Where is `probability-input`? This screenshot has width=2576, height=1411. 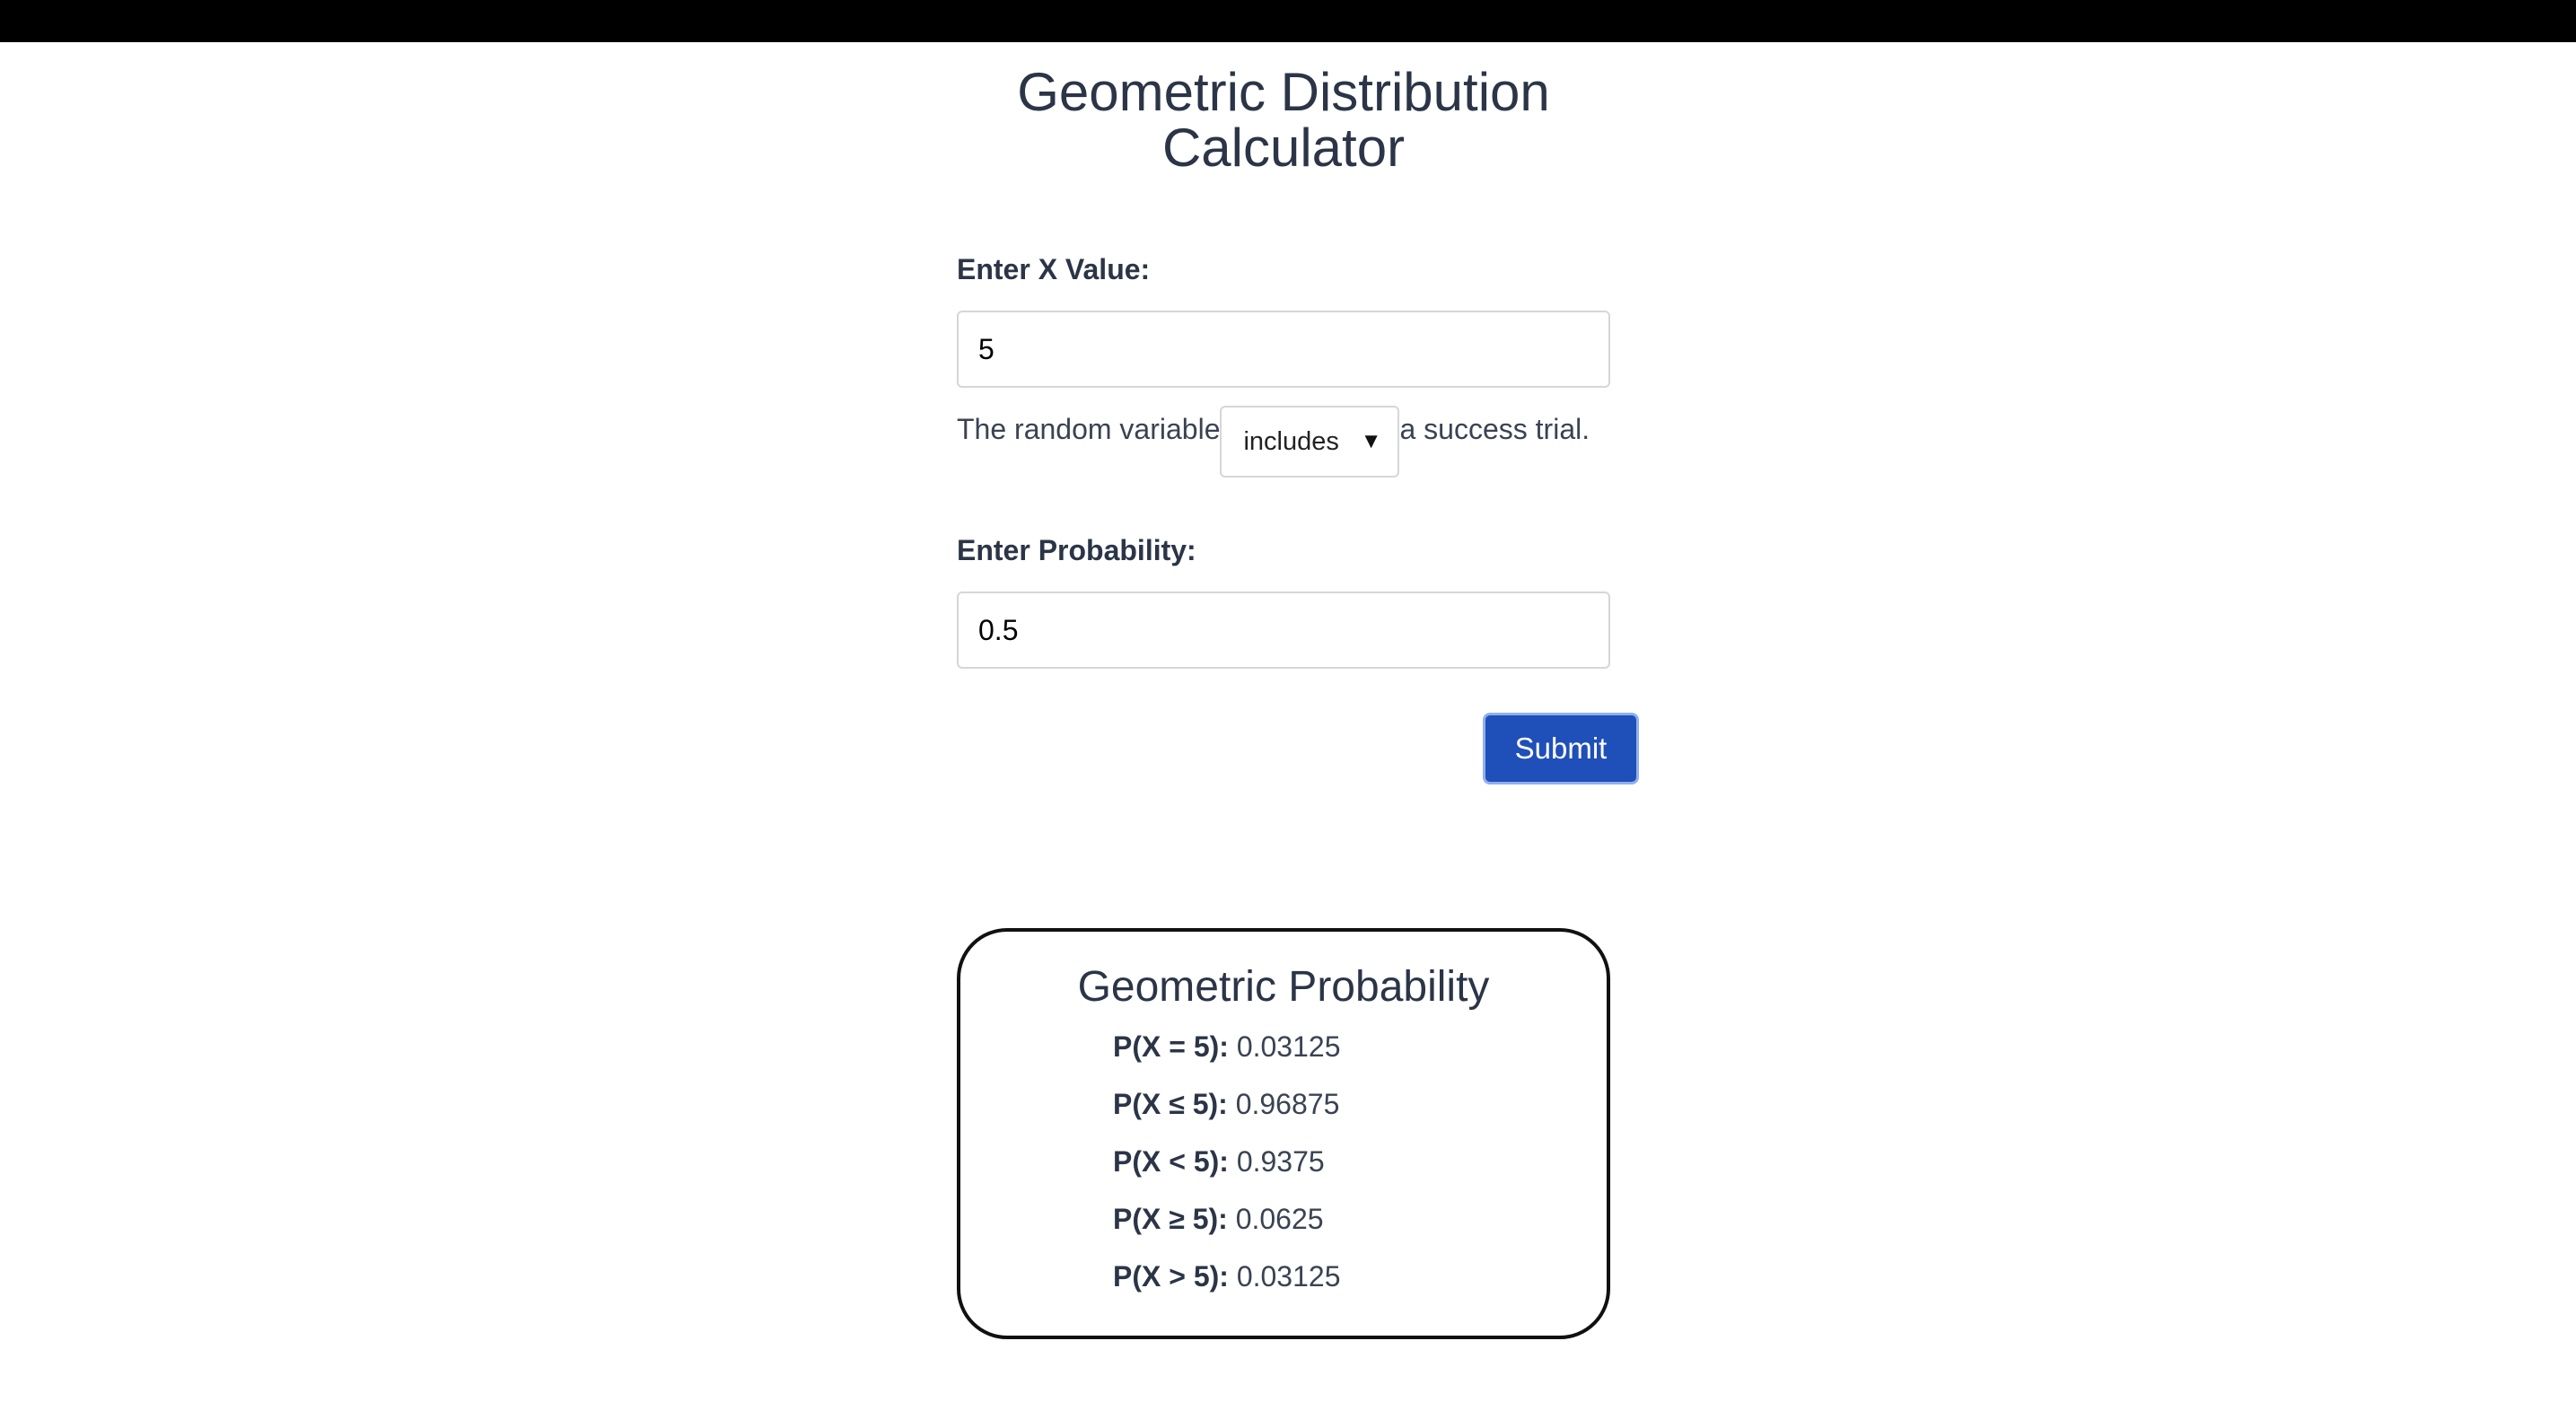 probability-input is located at coordinates (1283, 630).